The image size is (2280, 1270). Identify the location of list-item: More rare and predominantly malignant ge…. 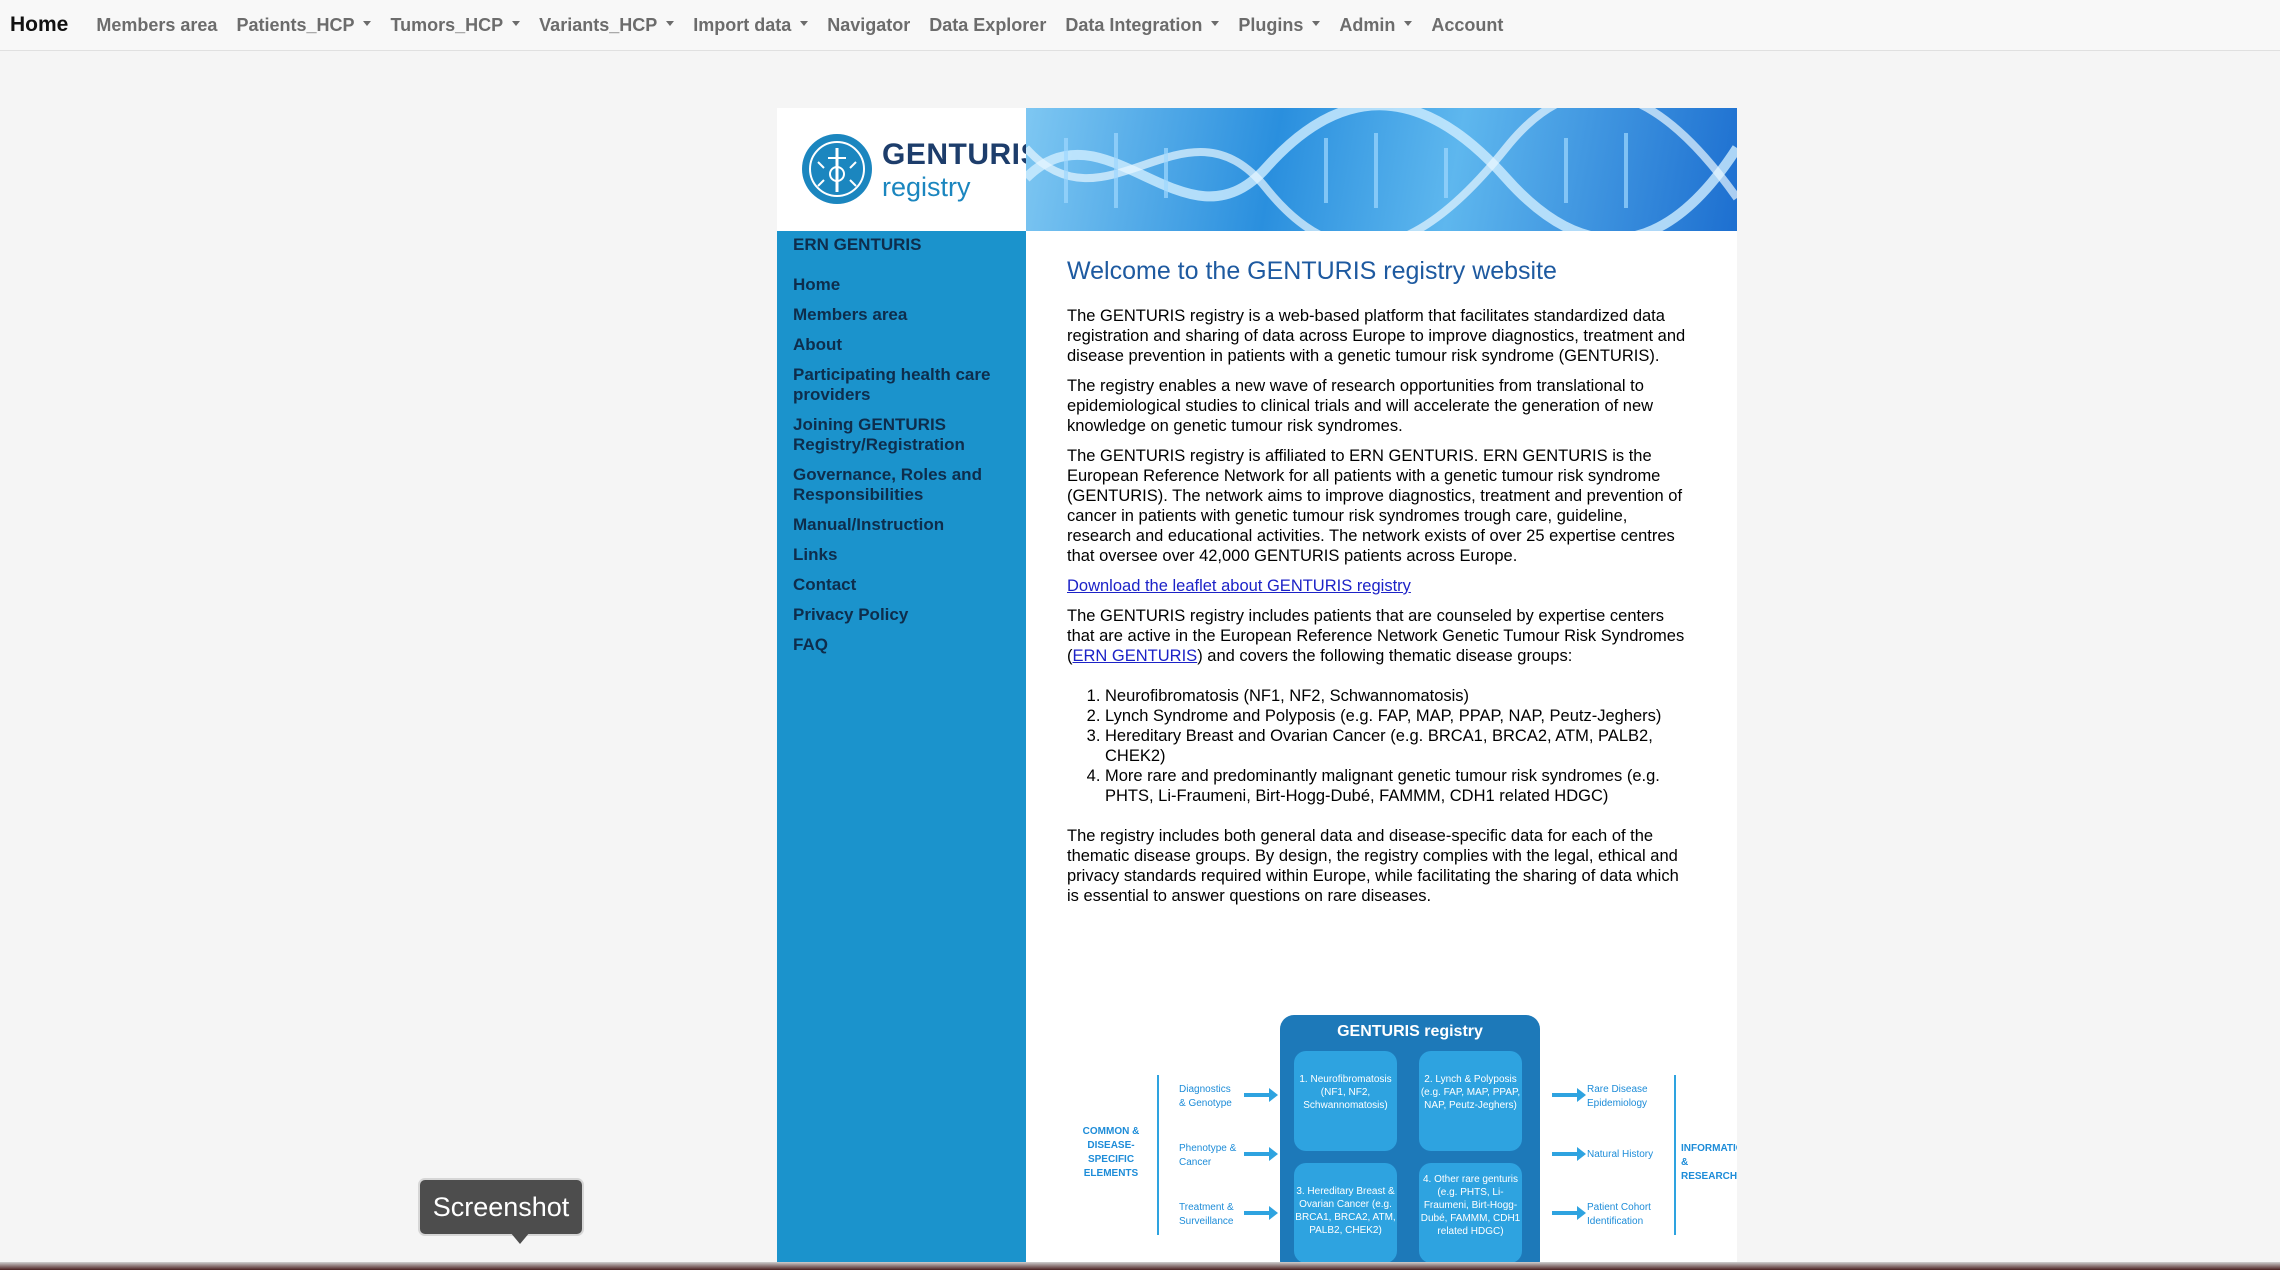
(1396, 786).